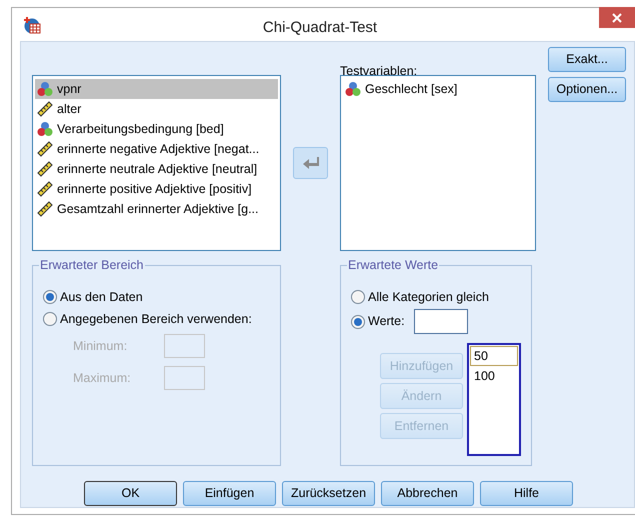 The width and height of the screenshot is (635, 519). Describe the element at coordinates (101, 297) in the screenshot. I see `radio-label: Aus den Daten` at that location.